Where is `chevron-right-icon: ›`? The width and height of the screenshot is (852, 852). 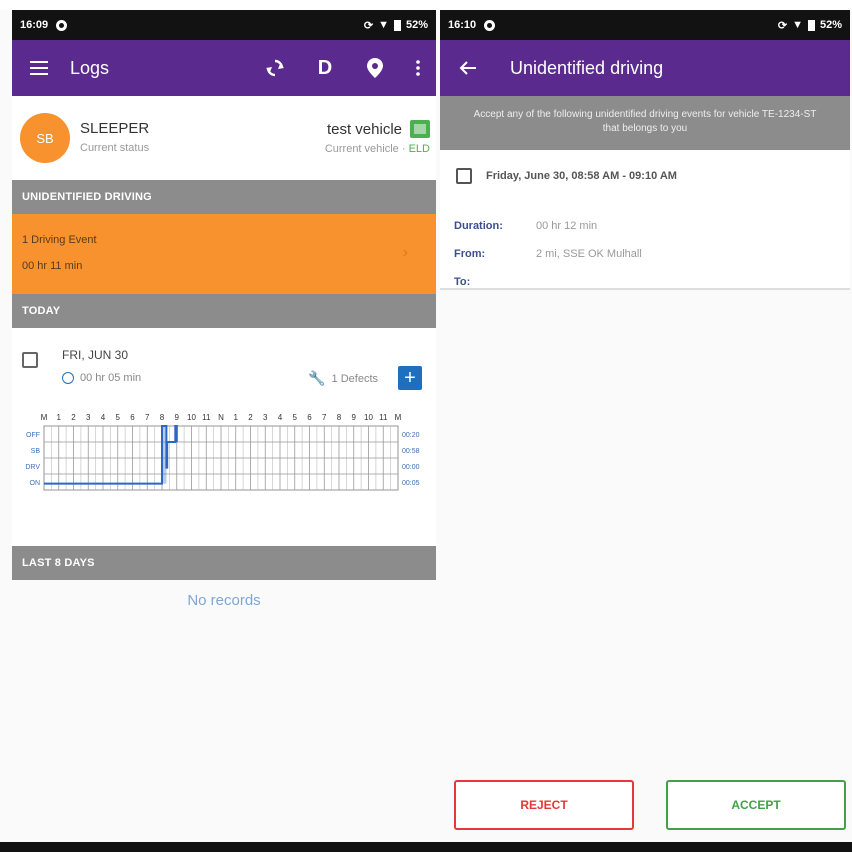
chevron-right-icon: › is located at coordinates (405, 252).